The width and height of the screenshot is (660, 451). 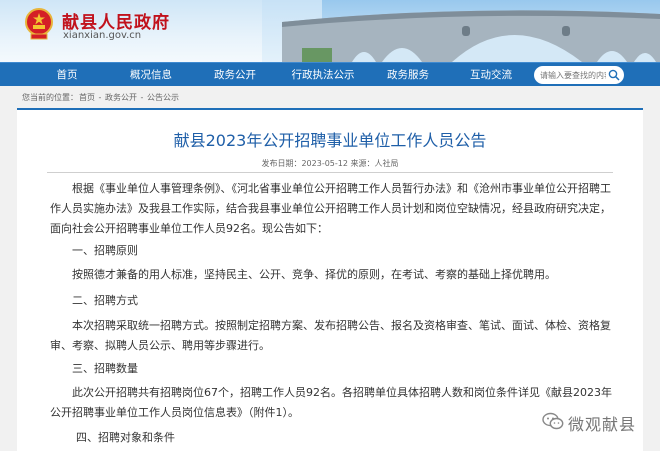 I want to click on search-box, so click(x=579, y=75).